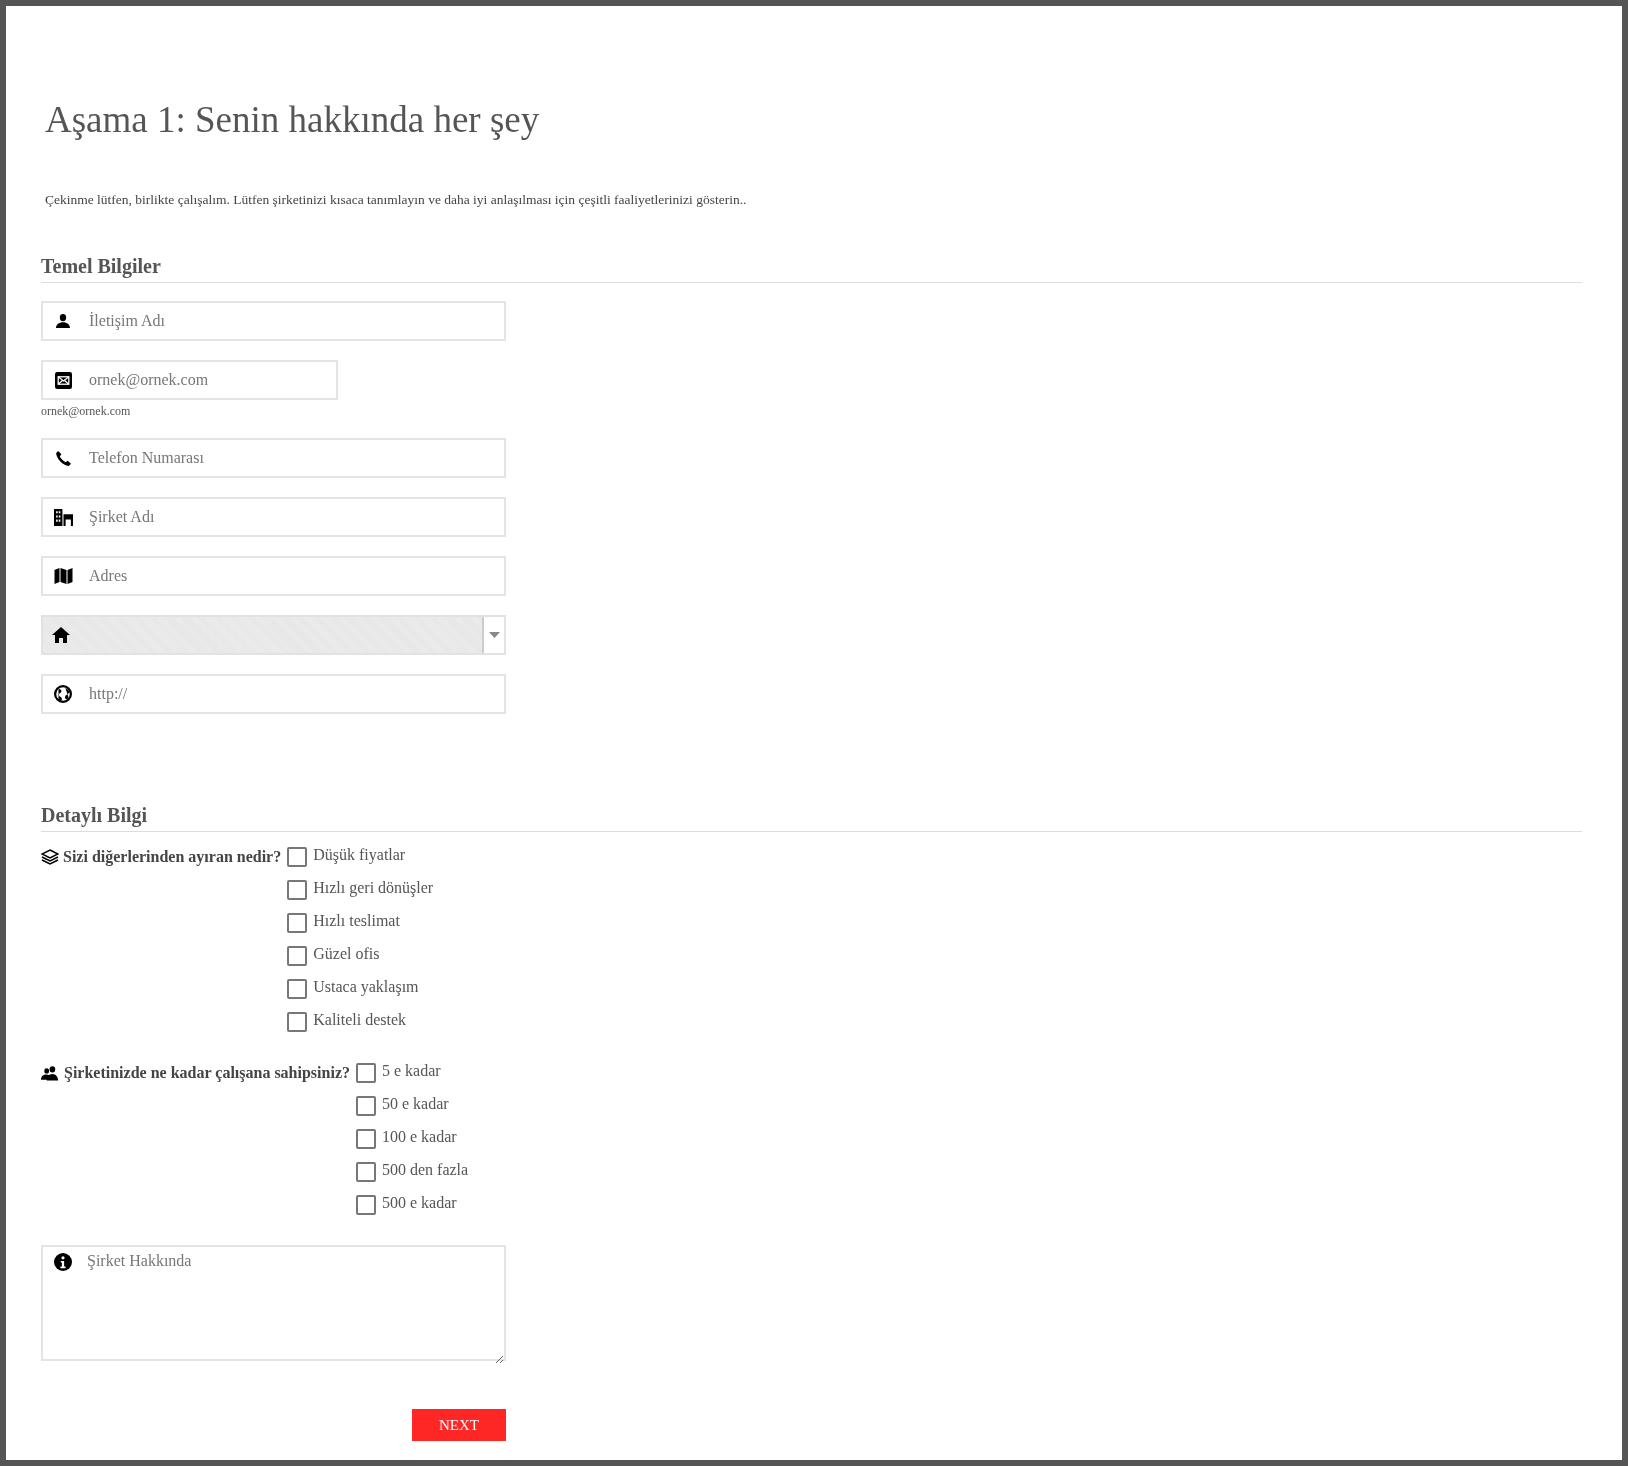 The width and height of the screenshot is (1628, 1466). Describe the element at coordinates (356, 921) in the screenshot. I see `checkbox-label: Hızlı teslimat` at that location.